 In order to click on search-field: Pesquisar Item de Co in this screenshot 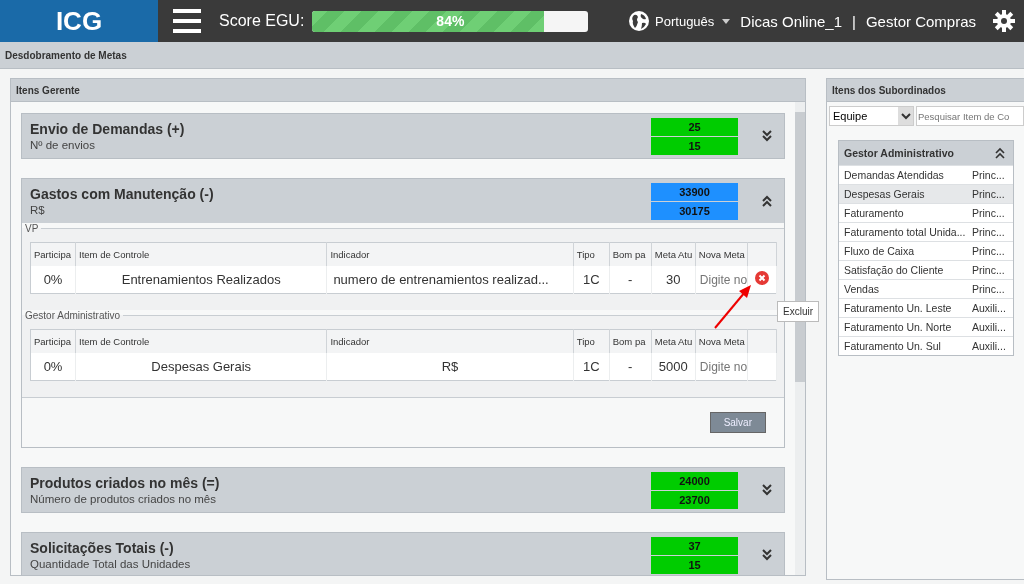, I will do `click(970, 116)`.